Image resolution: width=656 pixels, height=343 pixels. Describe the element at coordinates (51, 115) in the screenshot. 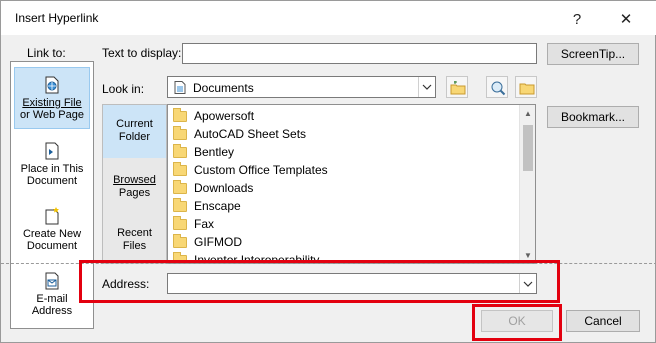

I see `existing-file-label-2: or Web Page` at that location.